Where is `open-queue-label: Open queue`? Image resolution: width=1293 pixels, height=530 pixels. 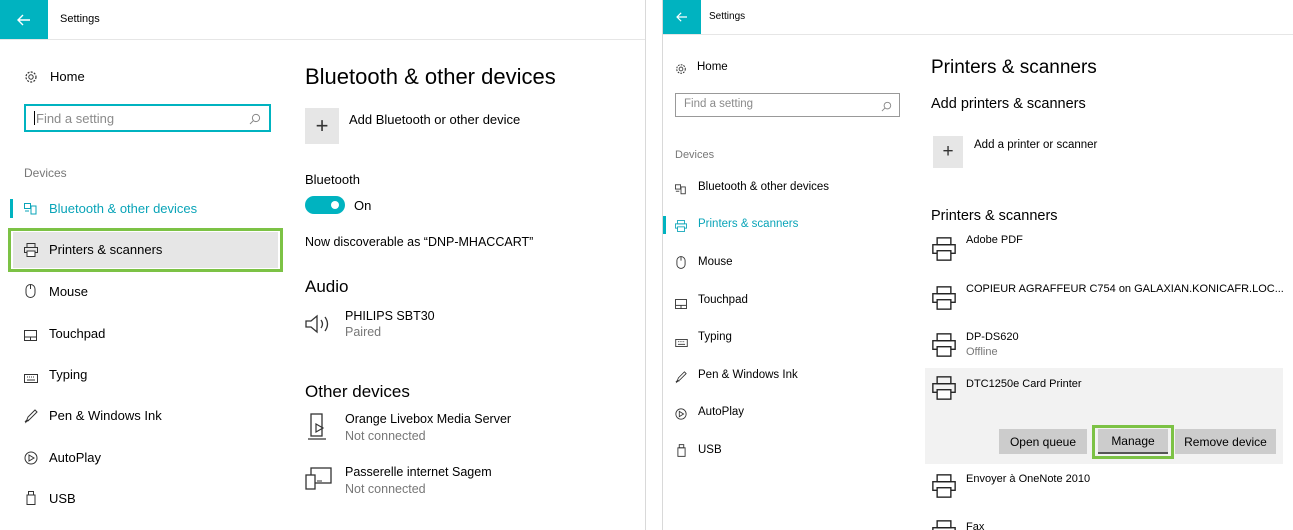
open-queue-label: Open queue is located at coordinates (1043, 441).